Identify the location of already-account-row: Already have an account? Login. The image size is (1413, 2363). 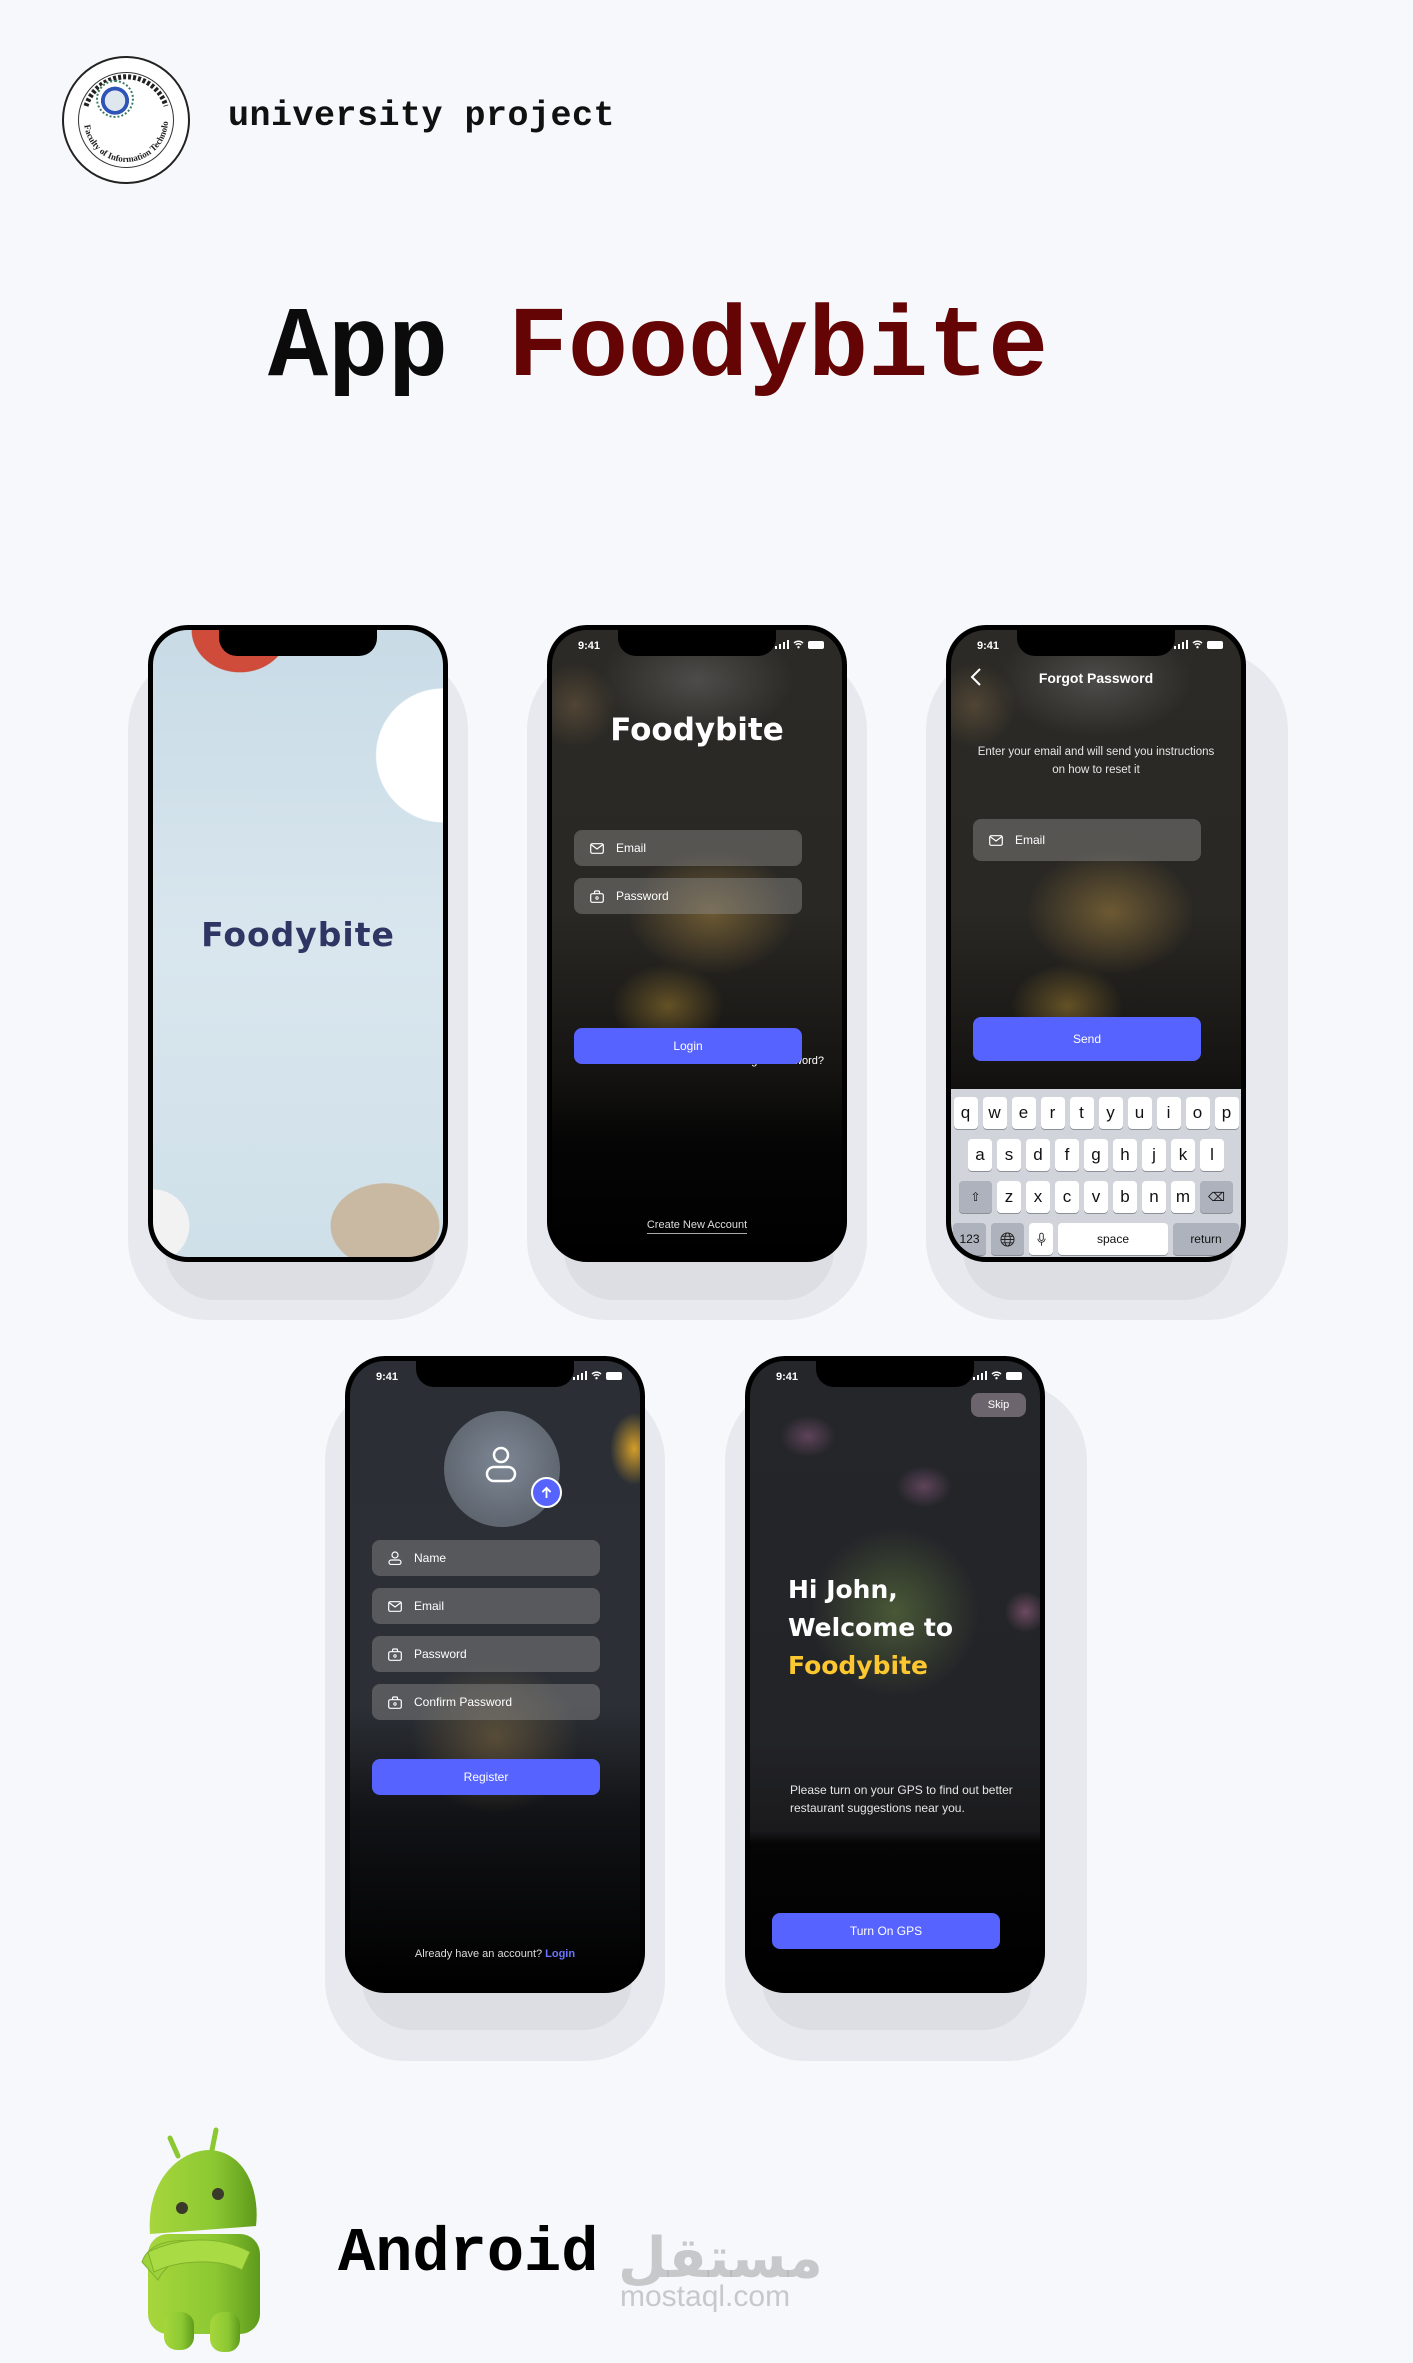
(495, 1954).